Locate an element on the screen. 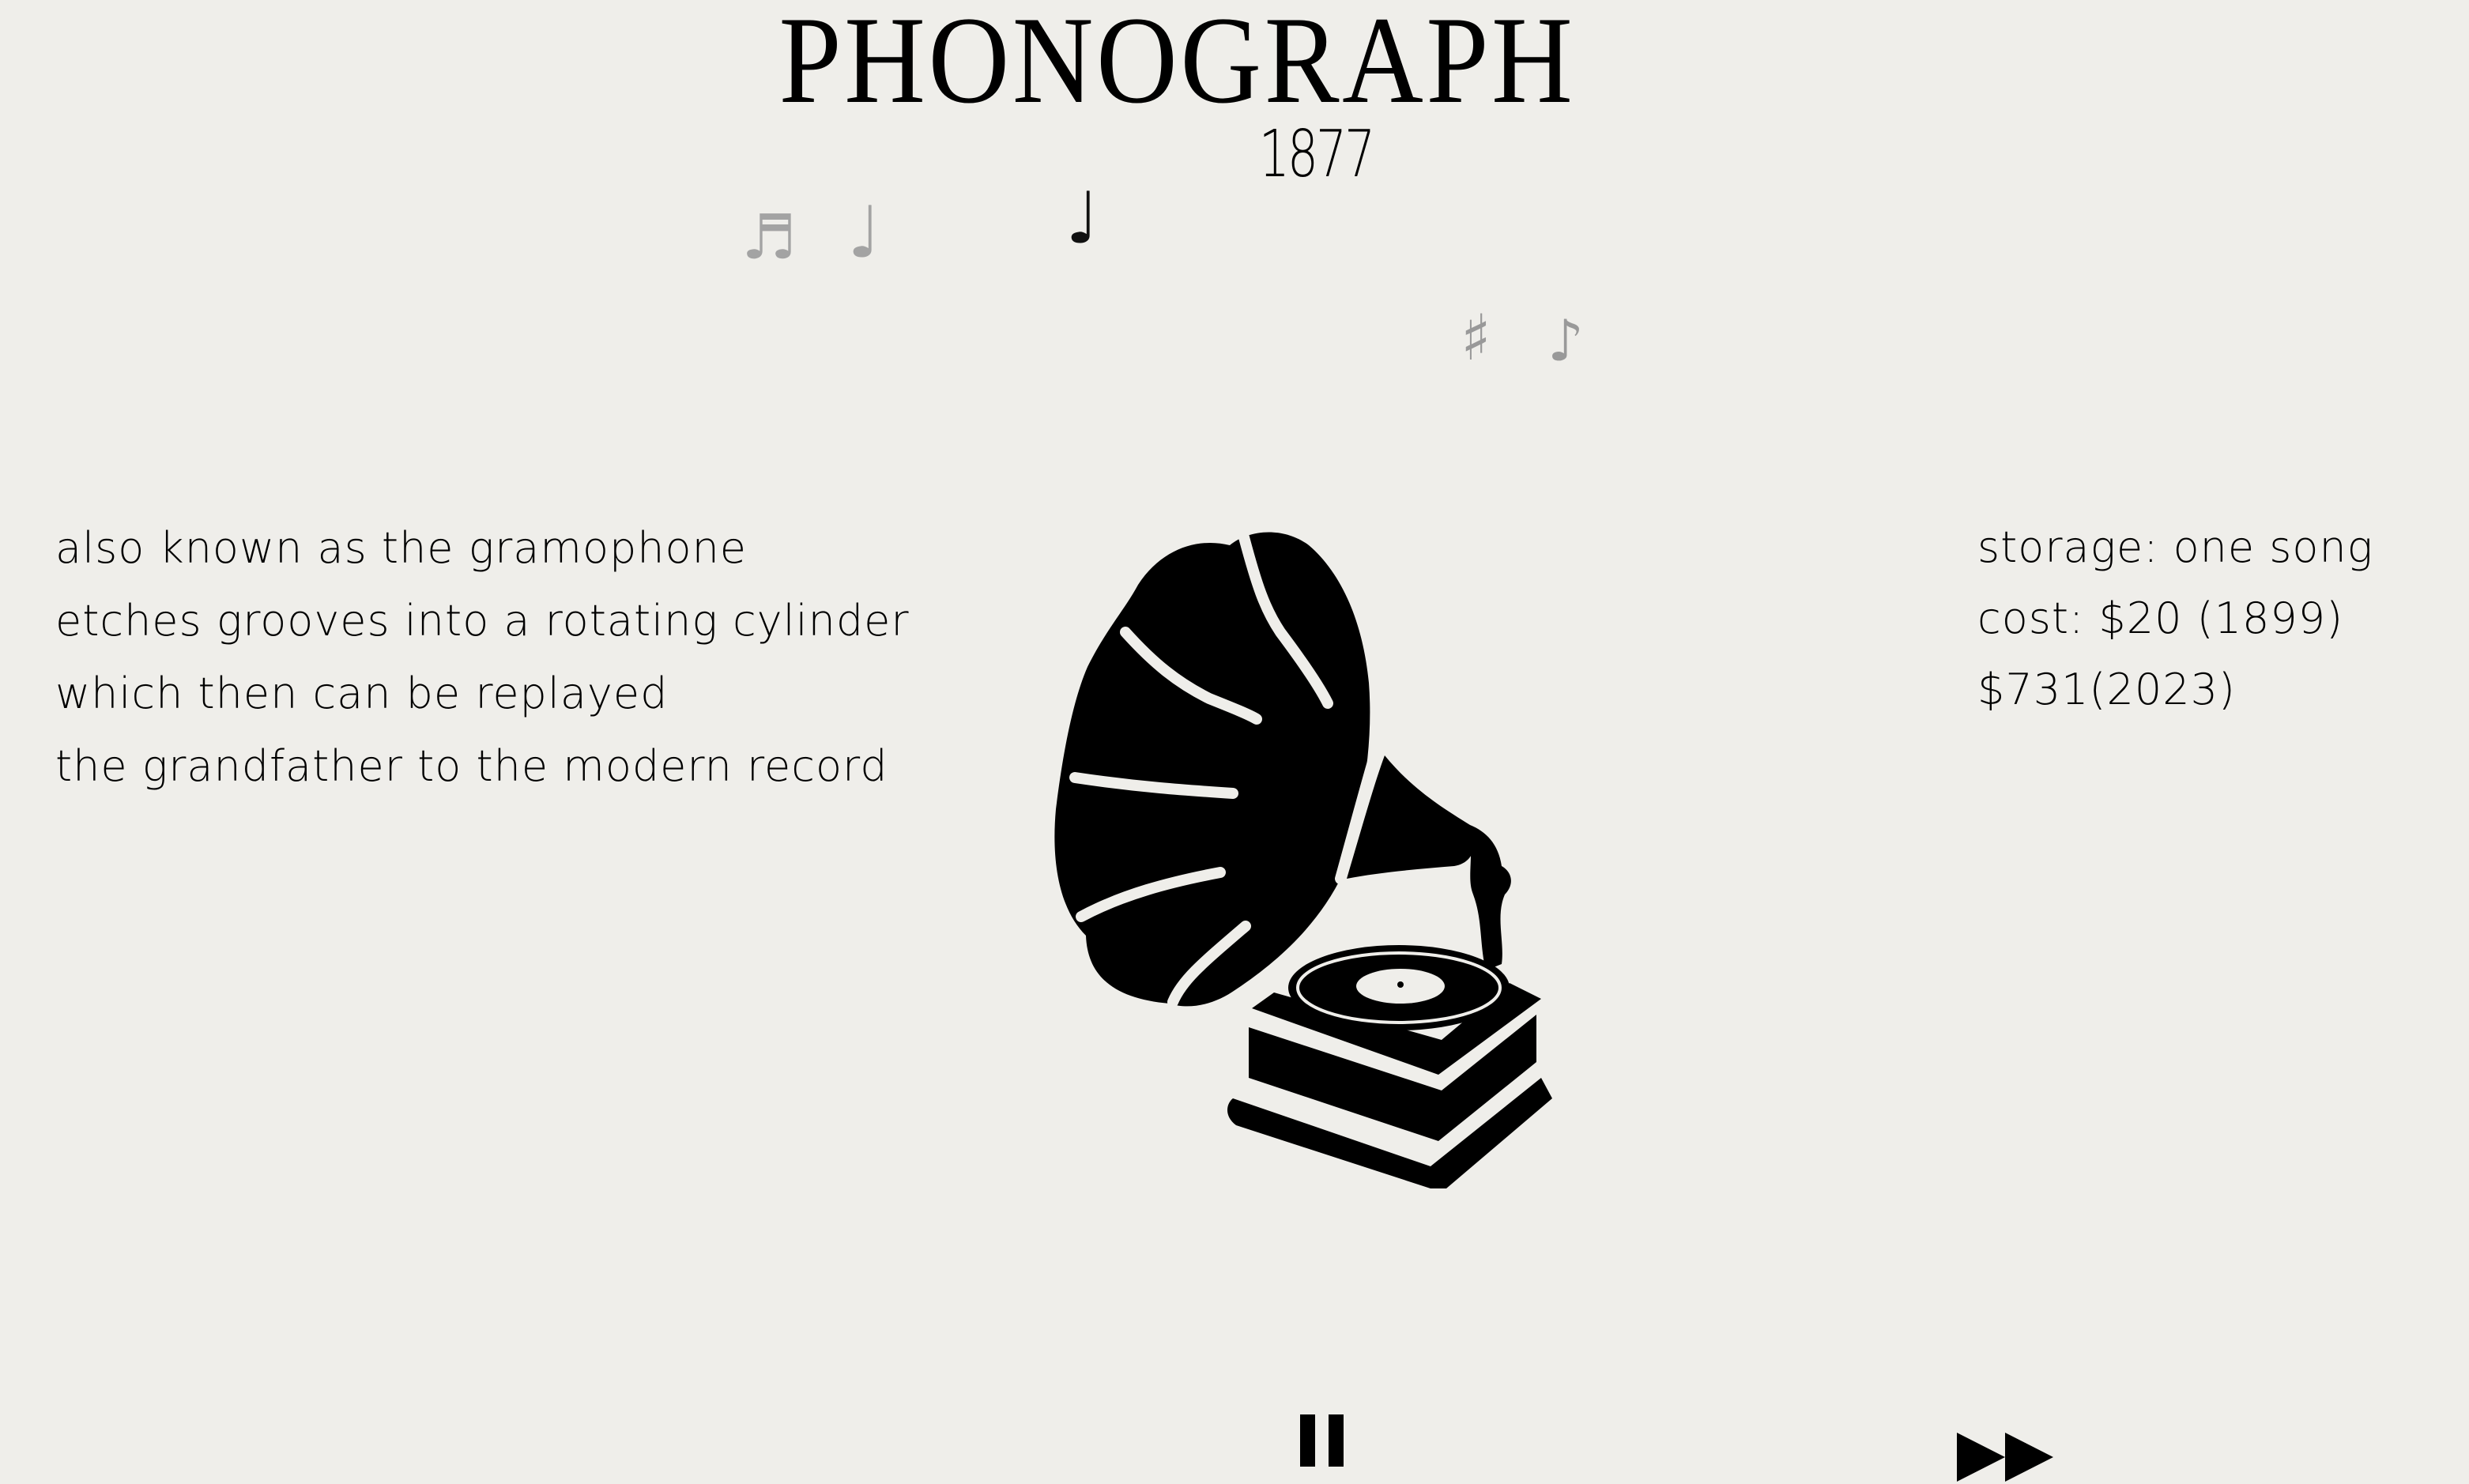  sharp-icon: ♯ is located at coordinates (1476, 338).